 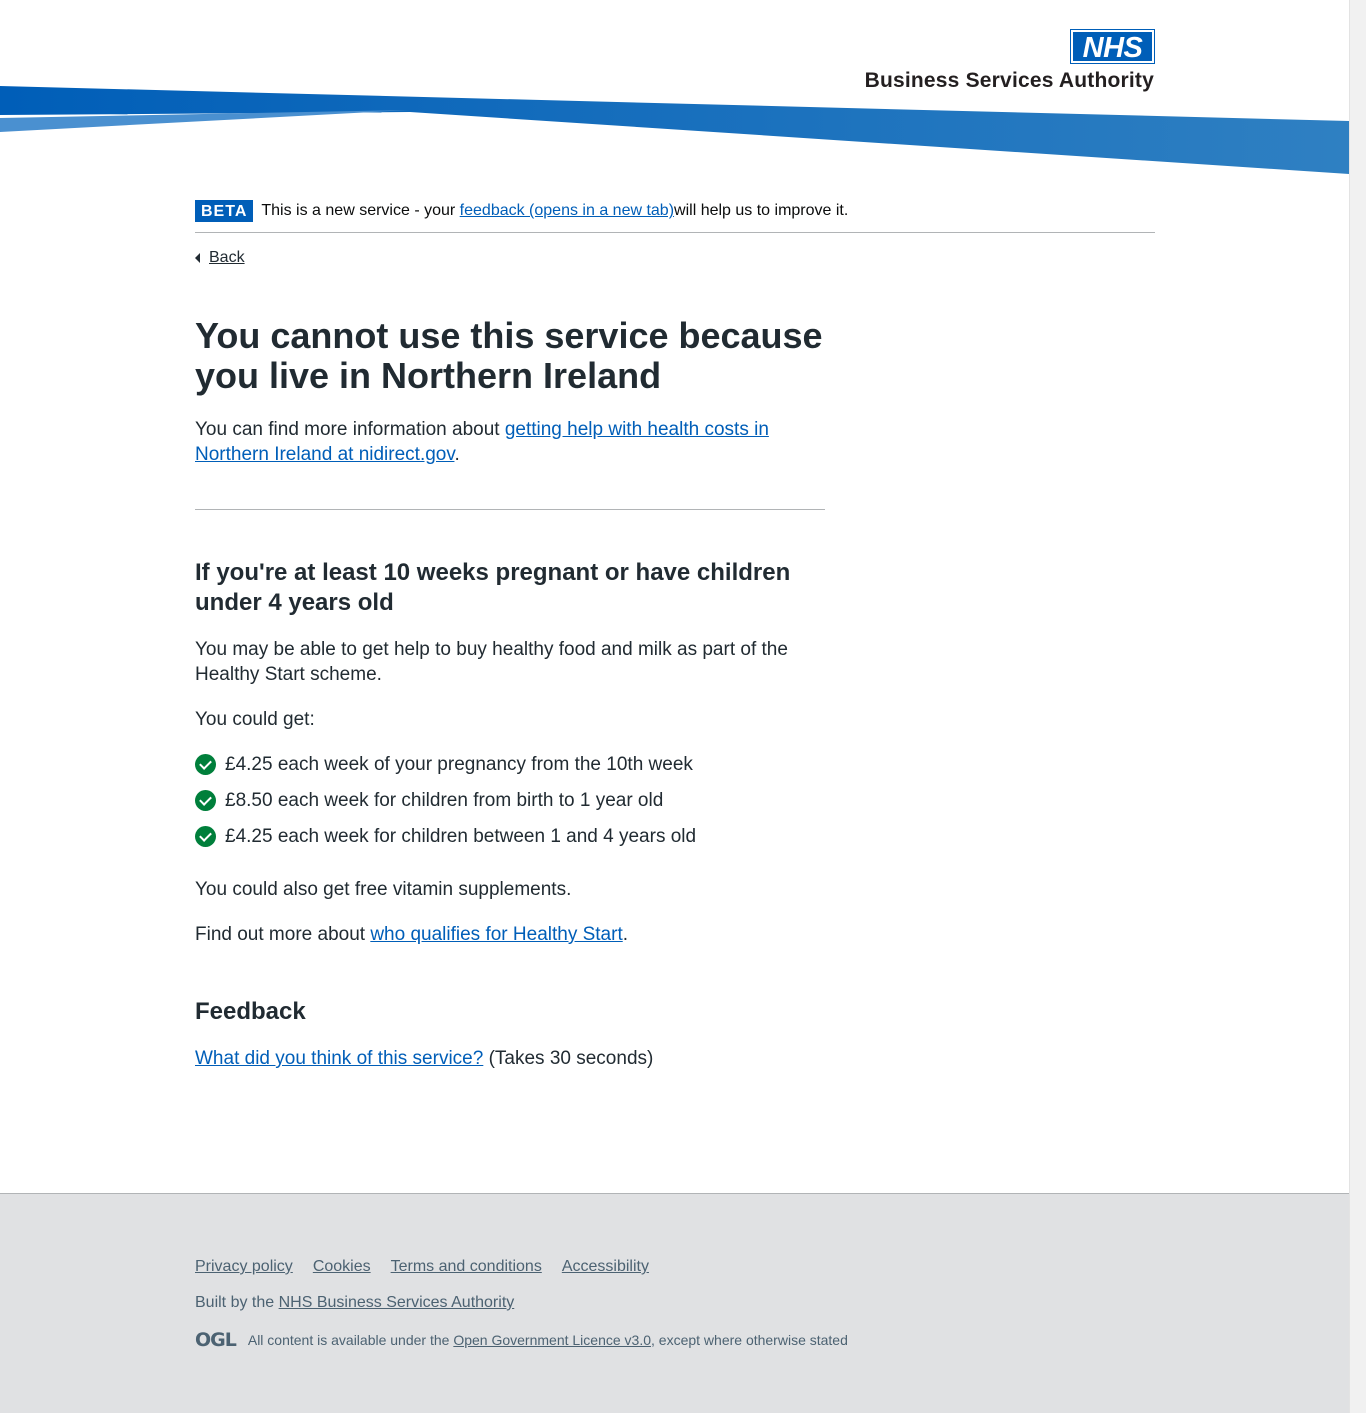 I want to click on licence-text-after: , except where otherwise stated, so click(x=749, y=1340).